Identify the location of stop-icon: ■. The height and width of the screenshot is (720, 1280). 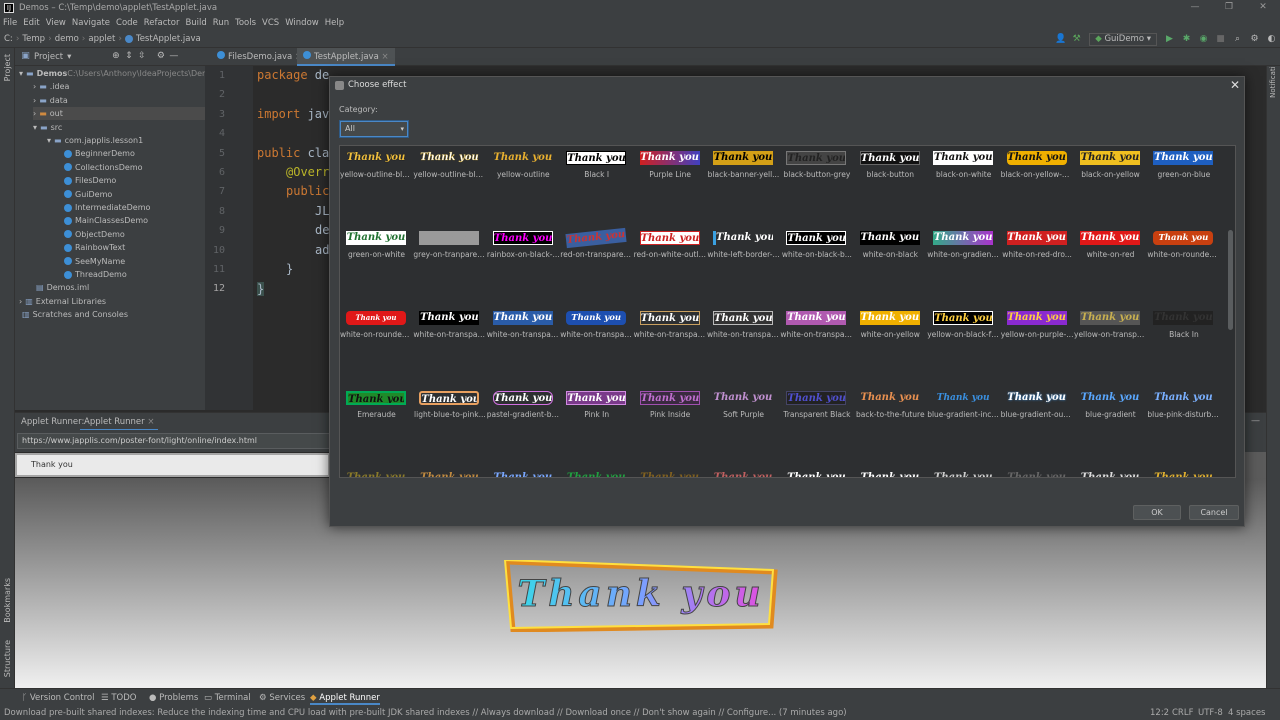
(1220, 39).